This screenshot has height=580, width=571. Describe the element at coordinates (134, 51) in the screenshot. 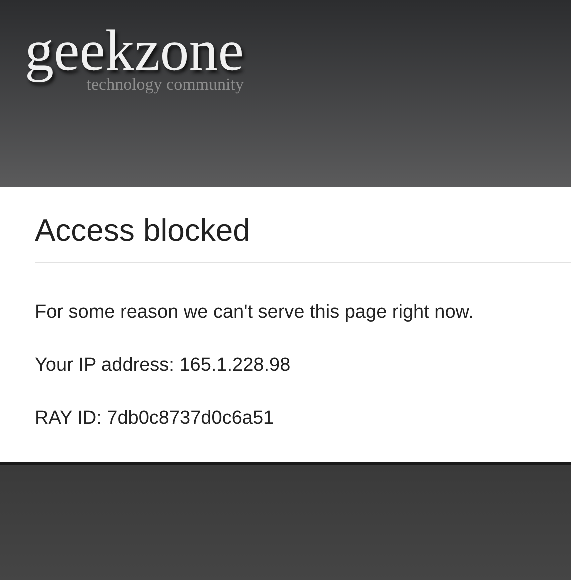

I see `site-logo: geekzone` at that location.